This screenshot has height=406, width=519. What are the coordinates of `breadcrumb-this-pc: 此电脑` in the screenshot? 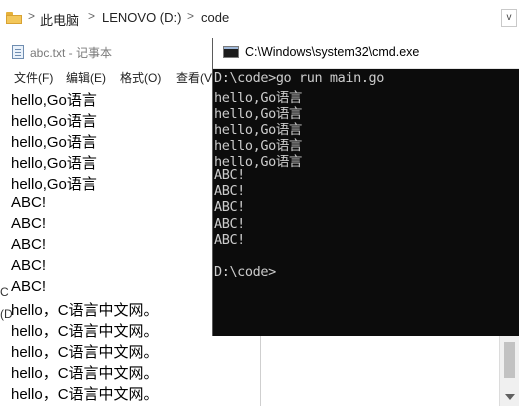 It's located at (59, 19).